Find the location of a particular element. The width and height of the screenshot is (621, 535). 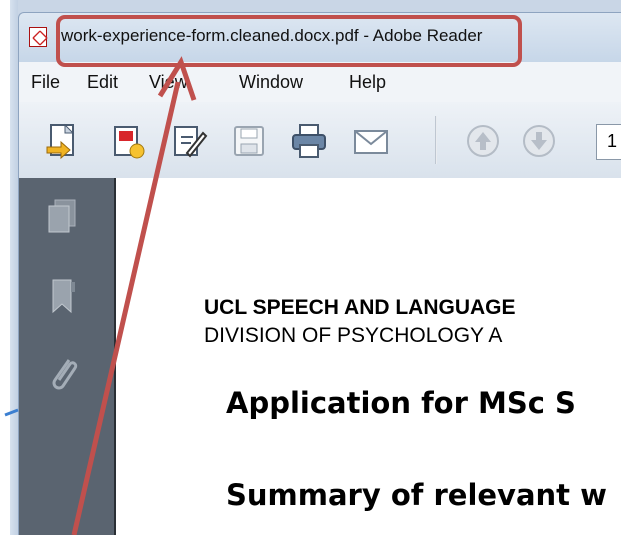

email-icon is located at coordinates (371, 141).